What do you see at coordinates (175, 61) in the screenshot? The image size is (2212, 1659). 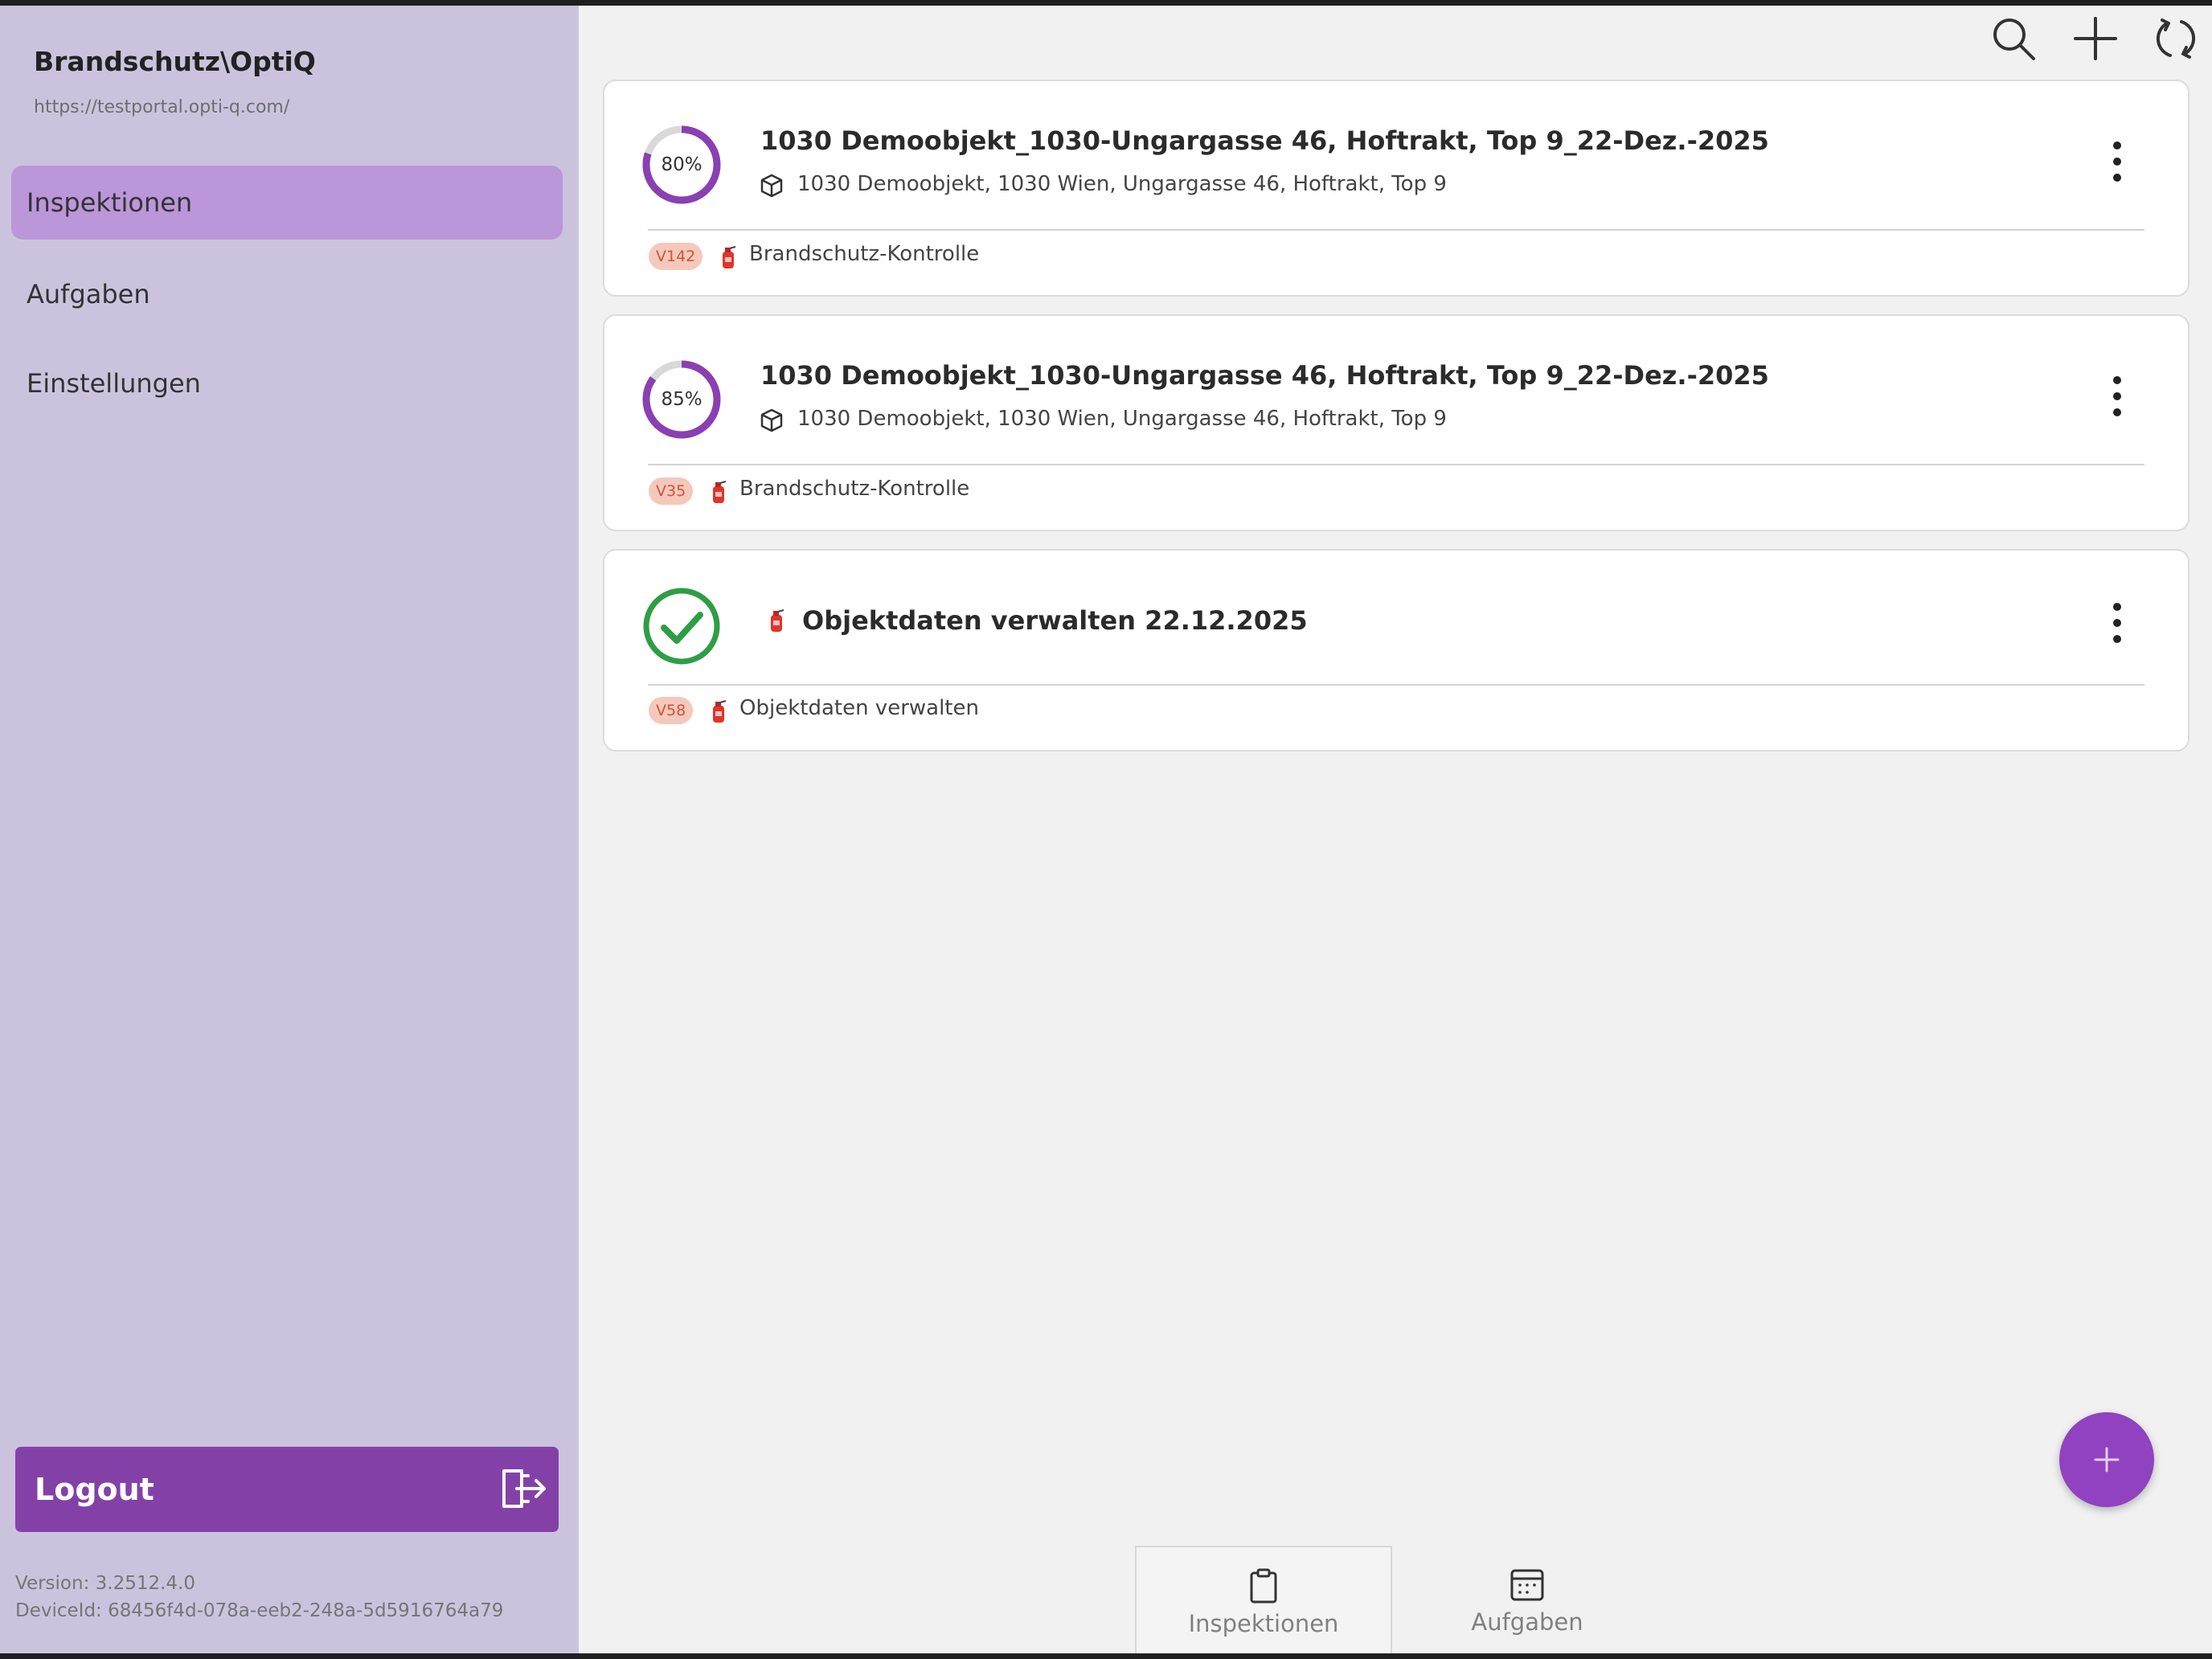 I see `app-title: Brandschutz\OptiQ` at bounding box center [175, 61].